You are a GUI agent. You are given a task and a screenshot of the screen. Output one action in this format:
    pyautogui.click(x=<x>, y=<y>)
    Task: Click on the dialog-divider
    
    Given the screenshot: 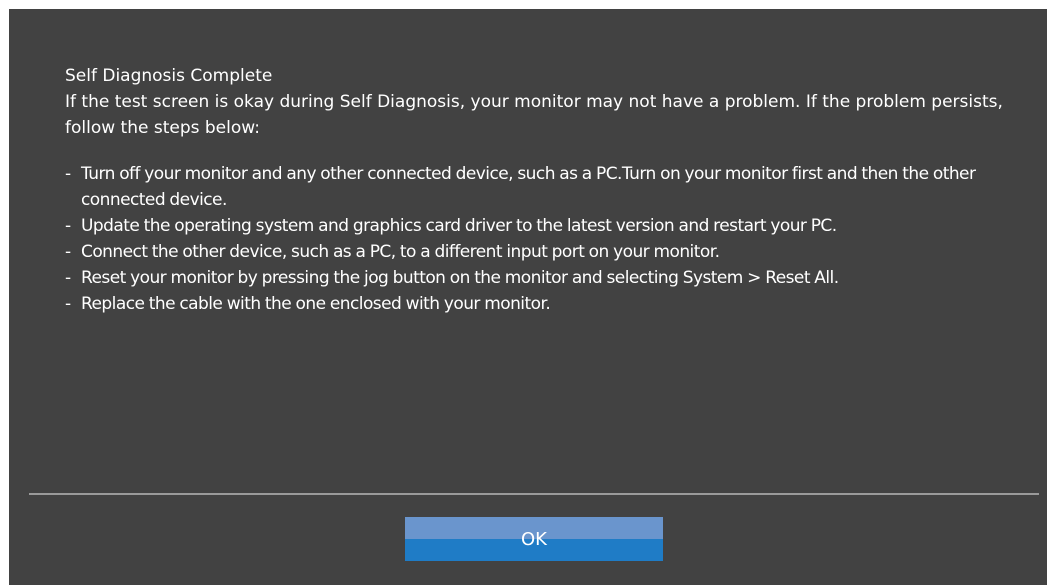 What is the action you would take?
    pyautogui.click(x=534, y=494)
    